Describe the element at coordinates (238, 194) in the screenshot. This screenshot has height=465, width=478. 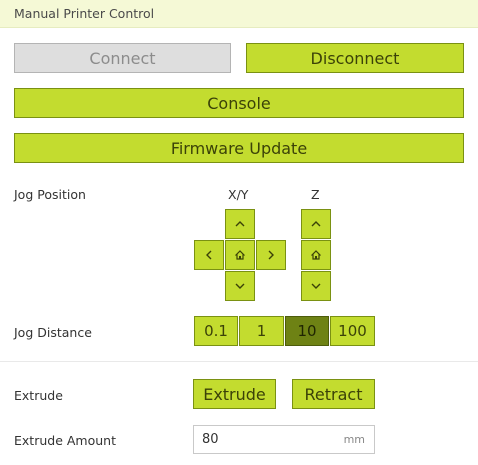
I see `xy-axis-label: X/Y` at that location.